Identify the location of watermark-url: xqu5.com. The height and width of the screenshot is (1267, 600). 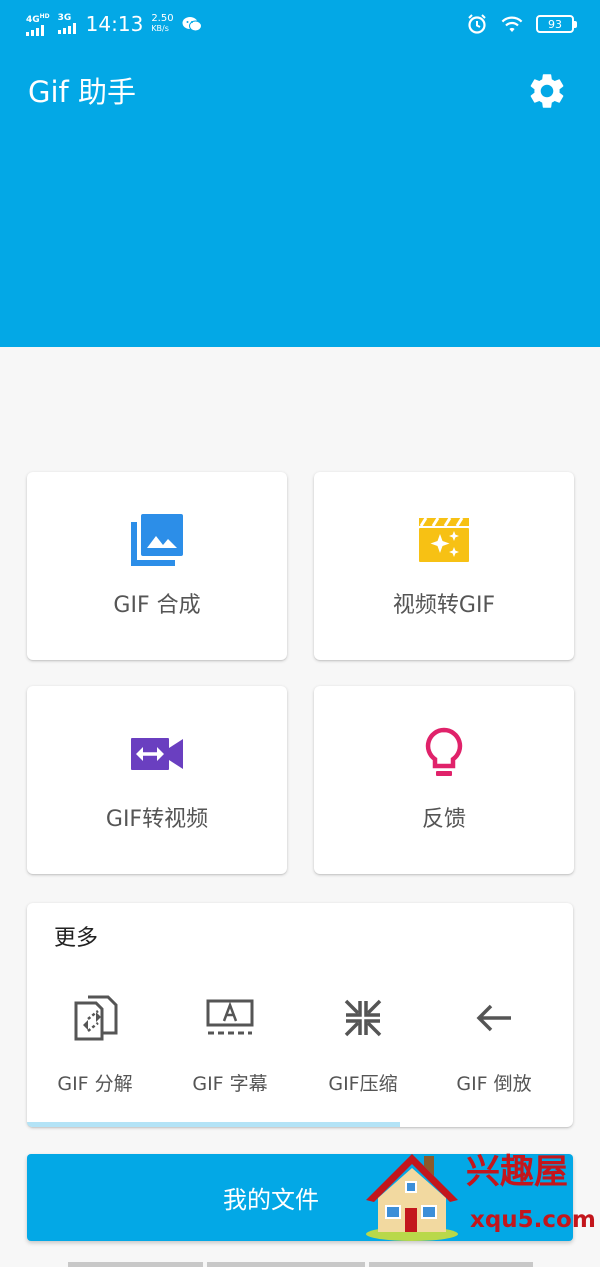
(533, 1220).